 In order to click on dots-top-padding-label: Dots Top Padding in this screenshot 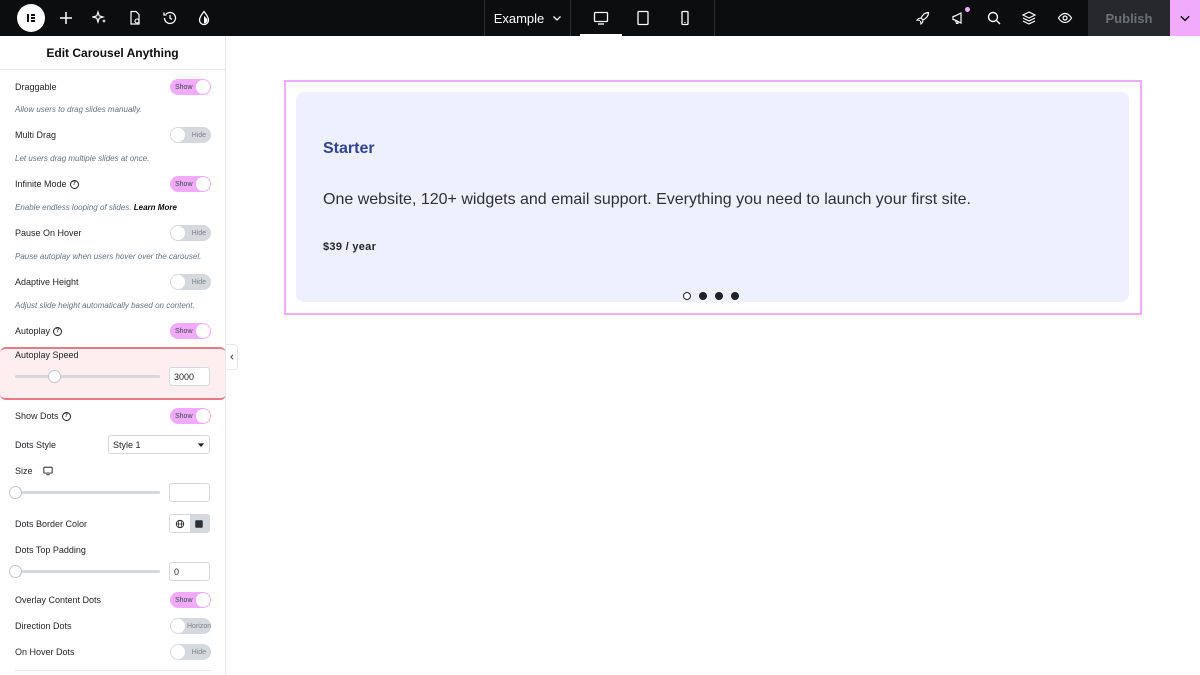, I will do `click(50, 550)`.